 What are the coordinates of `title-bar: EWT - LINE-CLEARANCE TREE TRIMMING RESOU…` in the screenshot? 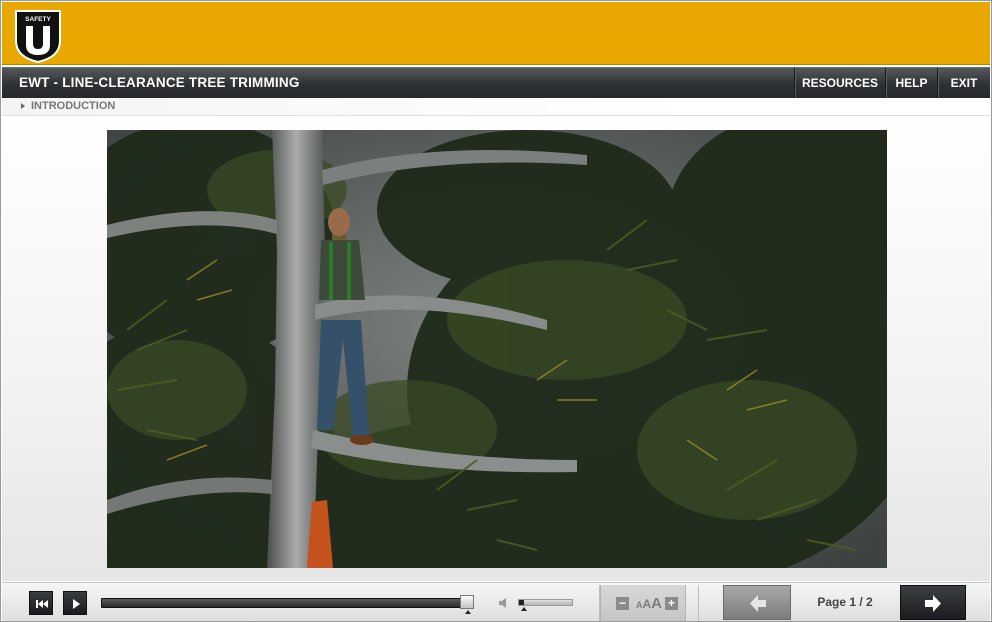 It's located at (496, 82).